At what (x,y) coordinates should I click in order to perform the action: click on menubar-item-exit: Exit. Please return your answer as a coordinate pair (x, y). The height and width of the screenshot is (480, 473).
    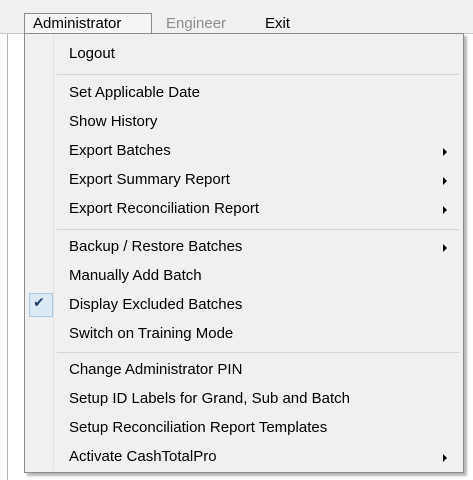
    Looking at the image, I should click on (277, 24).